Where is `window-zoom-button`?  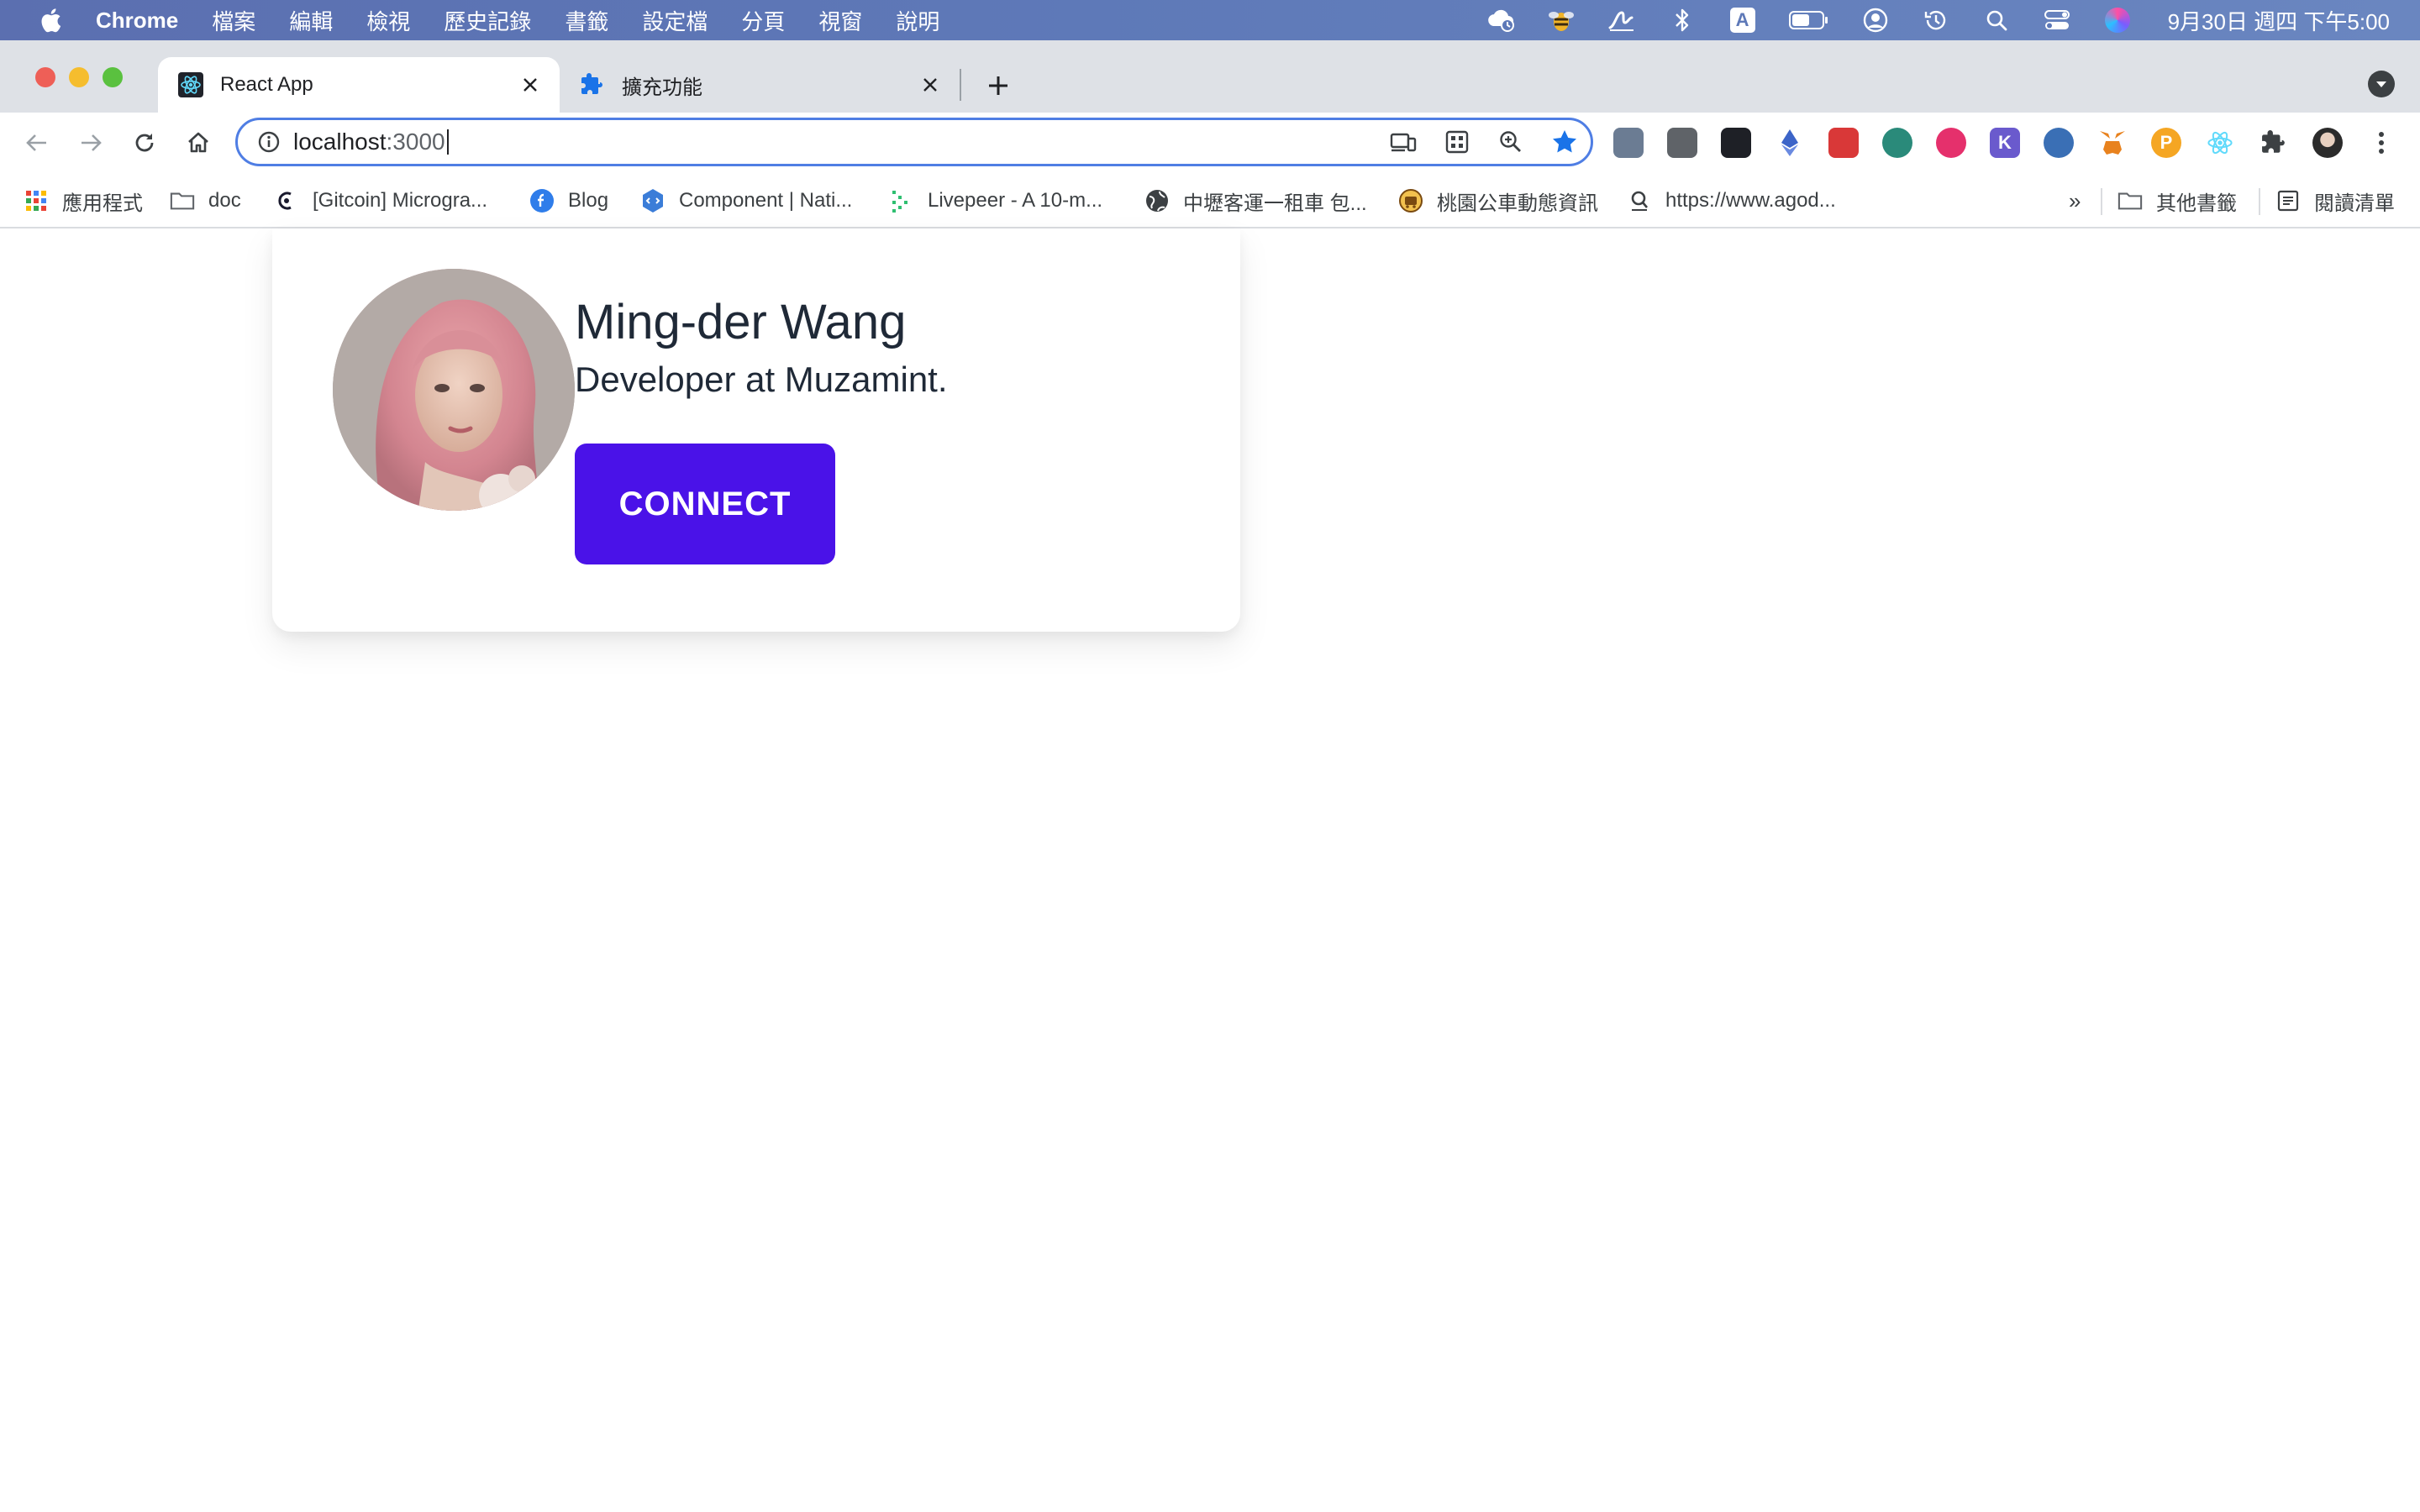 window-zoom-button is located at coordinates (113, 77).